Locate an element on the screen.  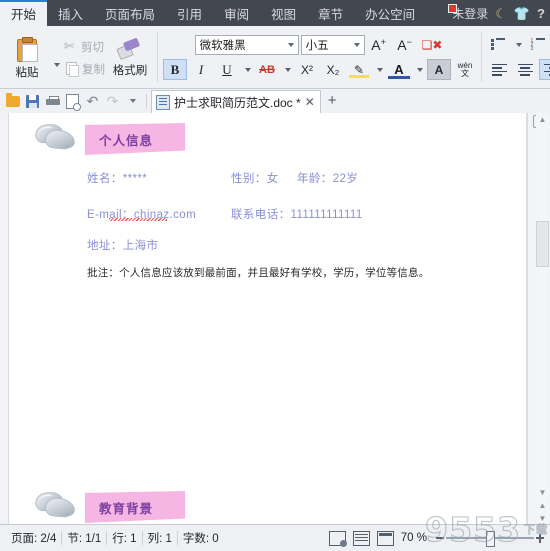
tab-chapter: 章节 is located at coordinates (330, 13).